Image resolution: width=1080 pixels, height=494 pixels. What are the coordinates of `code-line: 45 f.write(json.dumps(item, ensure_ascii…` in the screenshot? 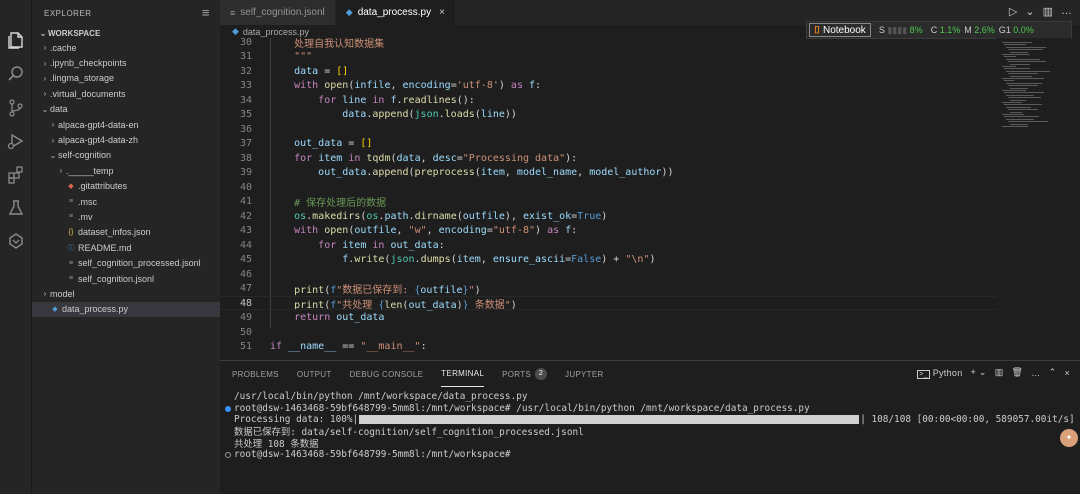 It's located at (608, 260).